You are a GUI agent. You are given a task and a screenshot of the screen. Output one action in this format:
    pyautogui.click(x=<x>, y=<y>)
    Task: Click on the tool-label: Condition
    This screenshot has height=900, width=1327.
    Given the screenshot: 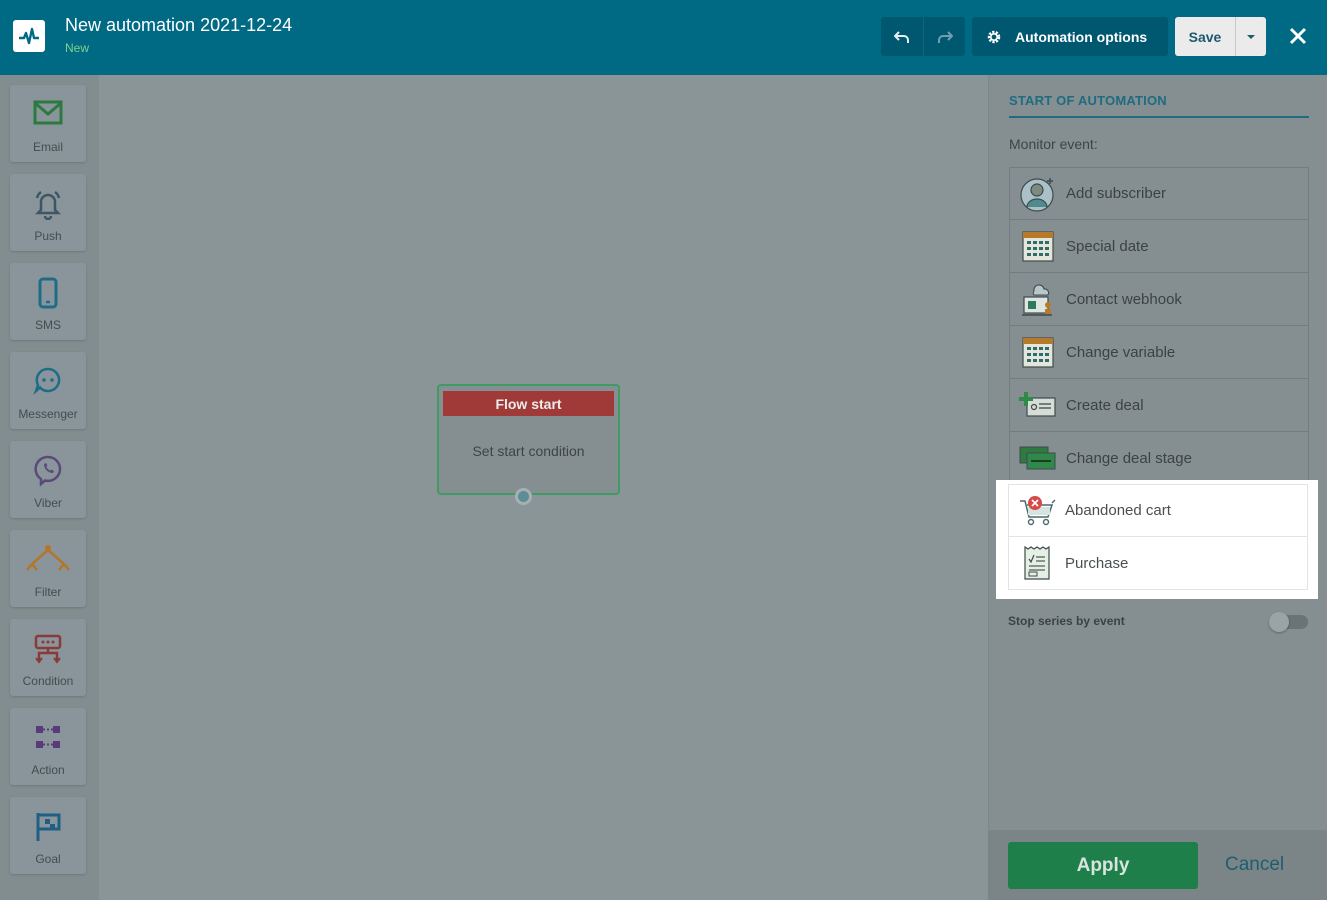 What is the action you would take?
    pyautogui.click(x=48, y=681)
    